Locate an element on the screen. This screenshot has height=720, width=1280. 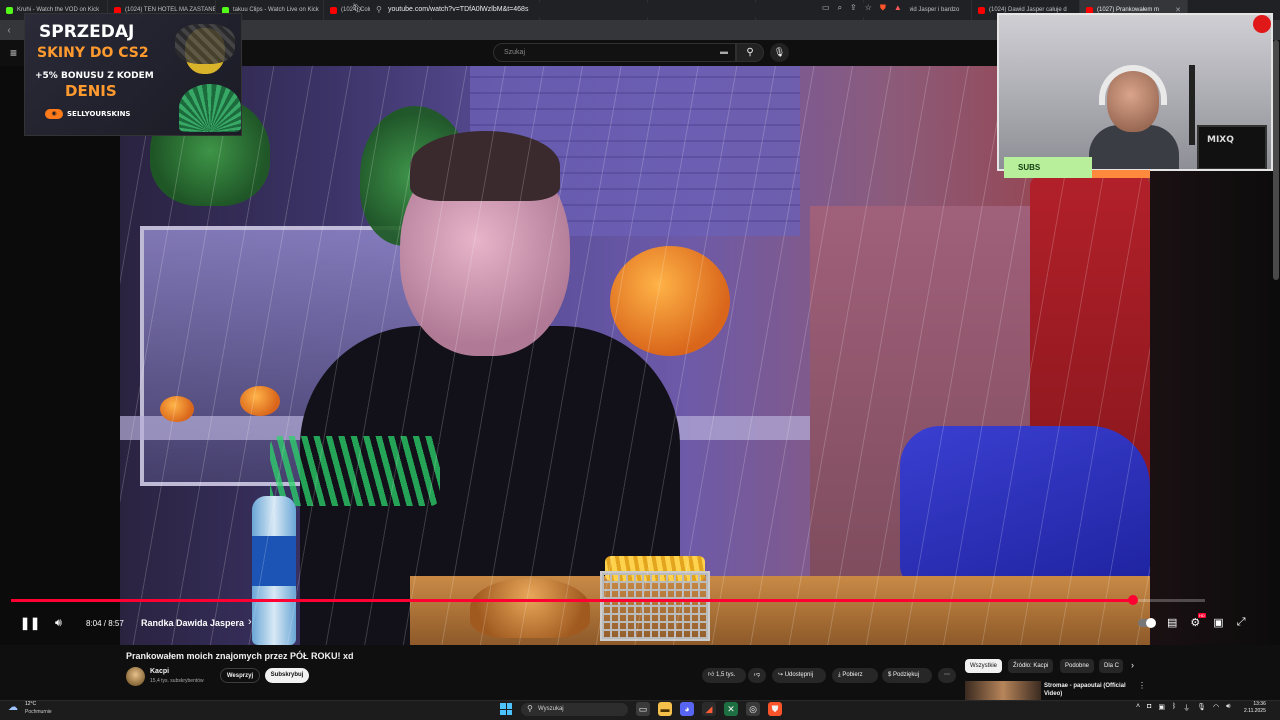
star-icon: ☆ is located at coordinates (868, 8).